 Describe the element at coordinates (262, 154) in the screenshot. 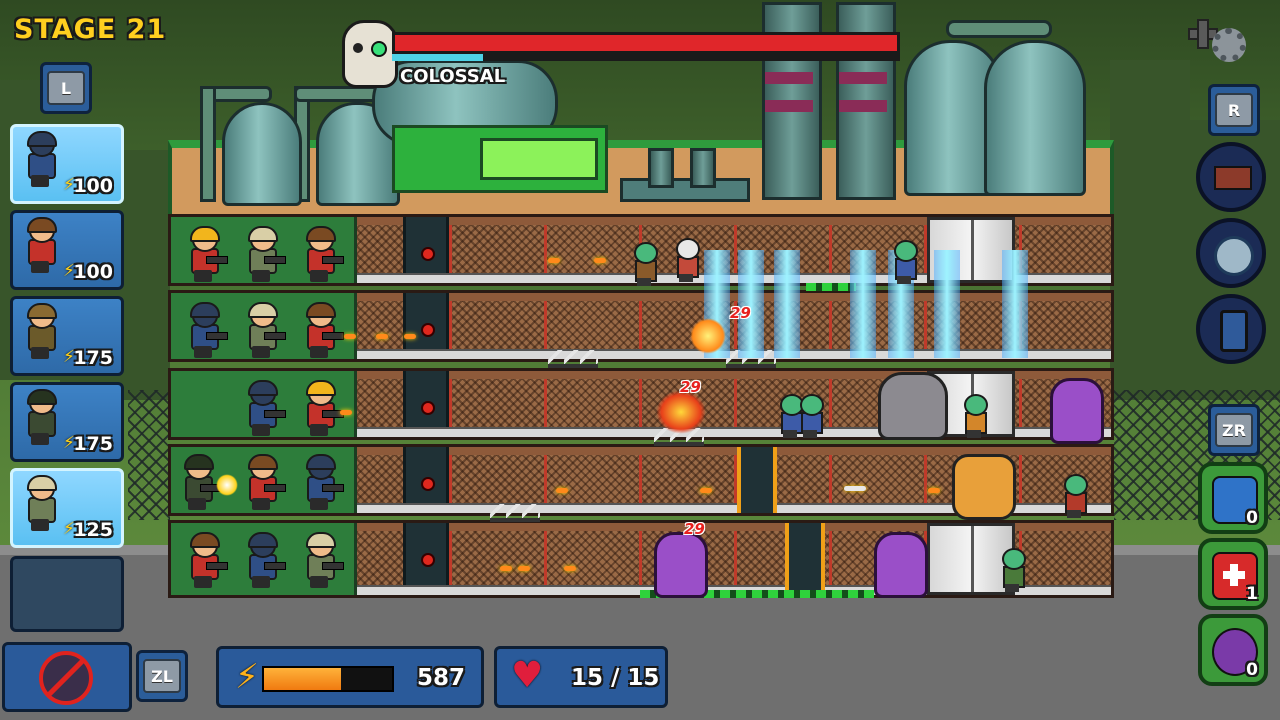

I see `roof-storage-tank` at that location.